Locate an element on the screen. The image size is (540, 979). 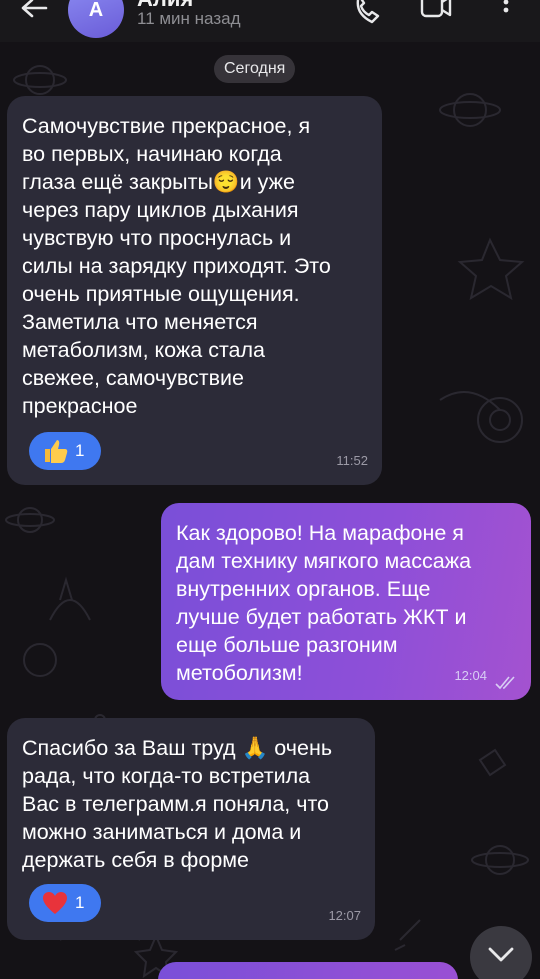
message-time: 12:04 is located at coordinates (470, 675).